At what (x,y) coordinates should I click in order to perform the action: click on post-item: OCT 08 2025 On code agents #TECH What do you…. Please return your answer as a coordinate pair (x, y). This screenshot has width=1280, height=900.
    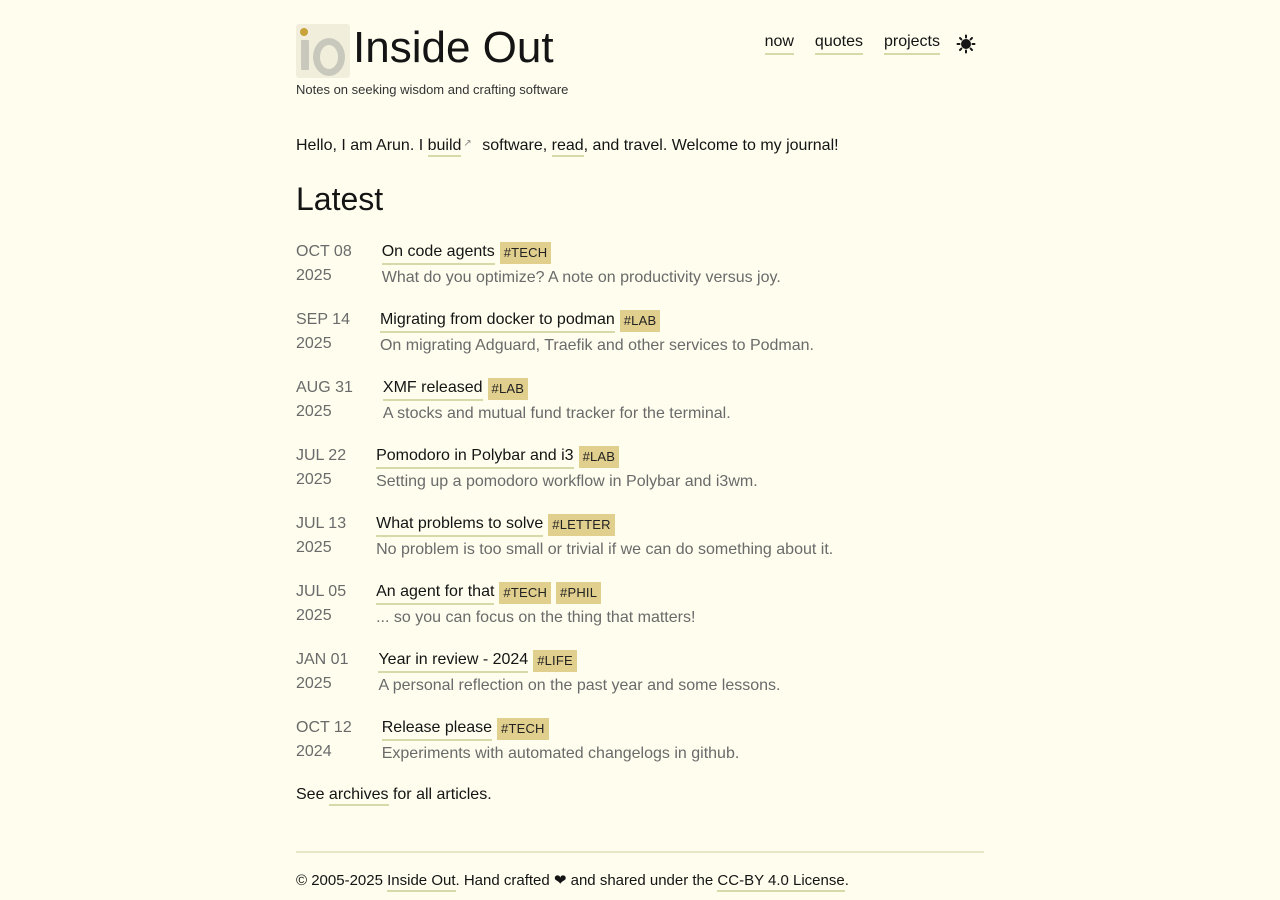
    Looking at the image, I should click on (640, 274).